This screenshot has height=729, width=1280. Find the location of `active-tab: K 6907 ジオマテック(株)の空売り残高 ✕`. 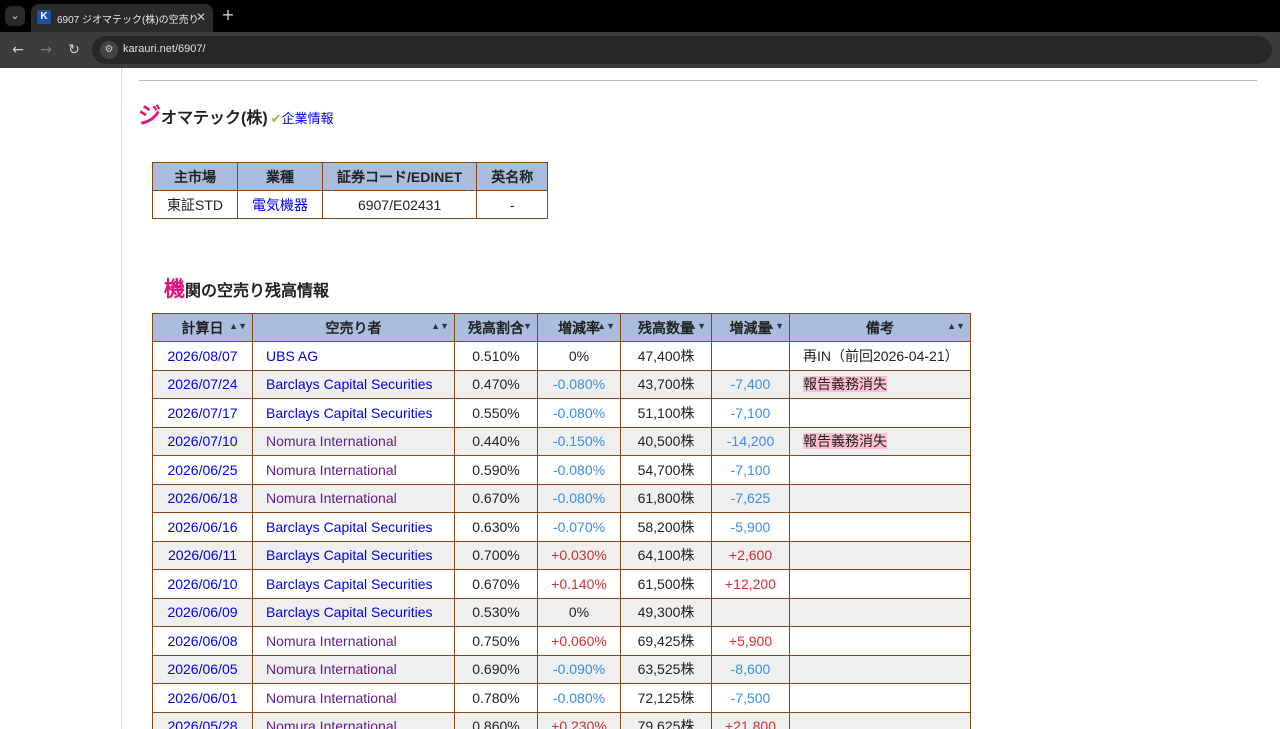

active-tab: K 6907 ジオマテック(株)の空売り残高 ✕ is located at coordinates (122, 18).